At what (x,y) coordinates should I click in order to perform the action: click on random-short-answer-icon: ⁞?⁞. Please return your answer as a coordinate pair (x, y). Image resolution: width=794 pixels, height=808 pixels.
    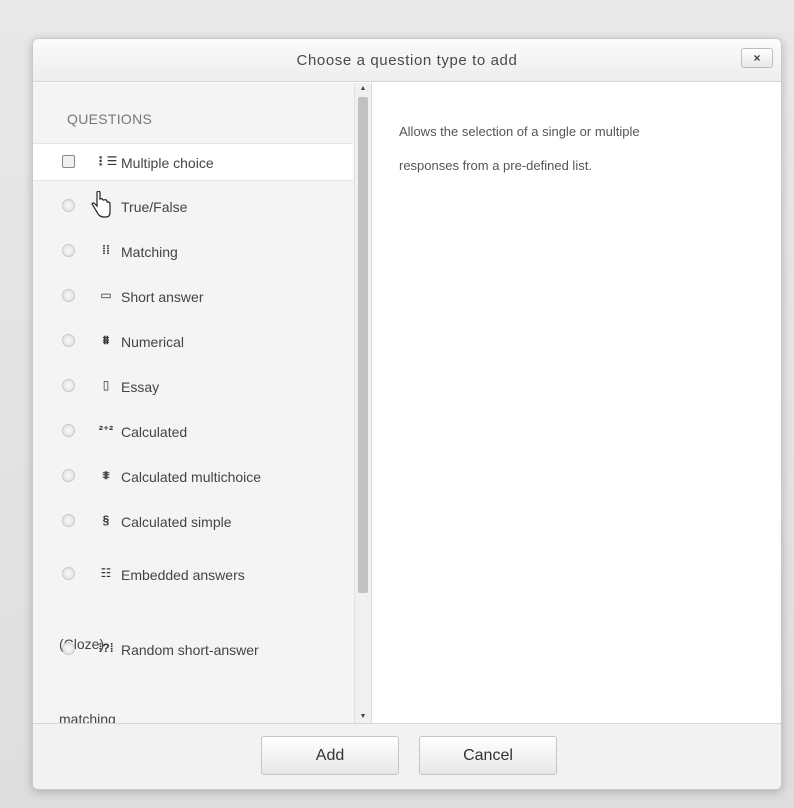
    Looking at the image, I should click on (106, 648).